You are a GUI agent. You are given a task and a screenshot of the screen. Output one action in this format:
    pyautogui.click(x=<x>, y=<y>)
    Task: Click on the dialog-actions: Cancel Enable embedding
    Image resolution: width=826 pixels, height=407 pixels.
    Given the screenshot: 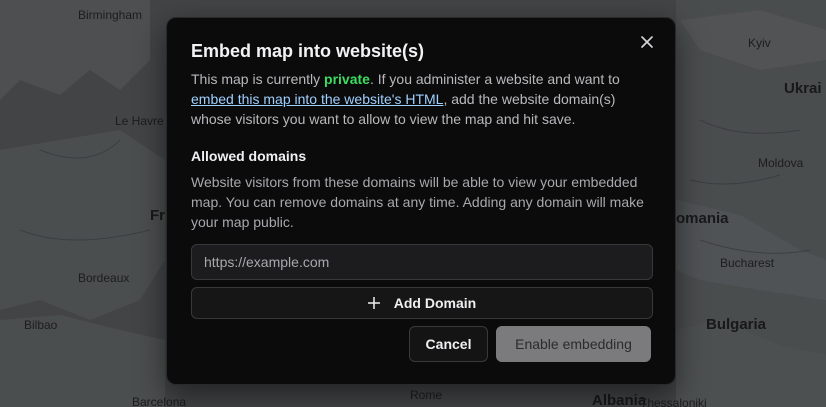 What is the action you would take?
    pyautogui.click(x=530, y=344)
    